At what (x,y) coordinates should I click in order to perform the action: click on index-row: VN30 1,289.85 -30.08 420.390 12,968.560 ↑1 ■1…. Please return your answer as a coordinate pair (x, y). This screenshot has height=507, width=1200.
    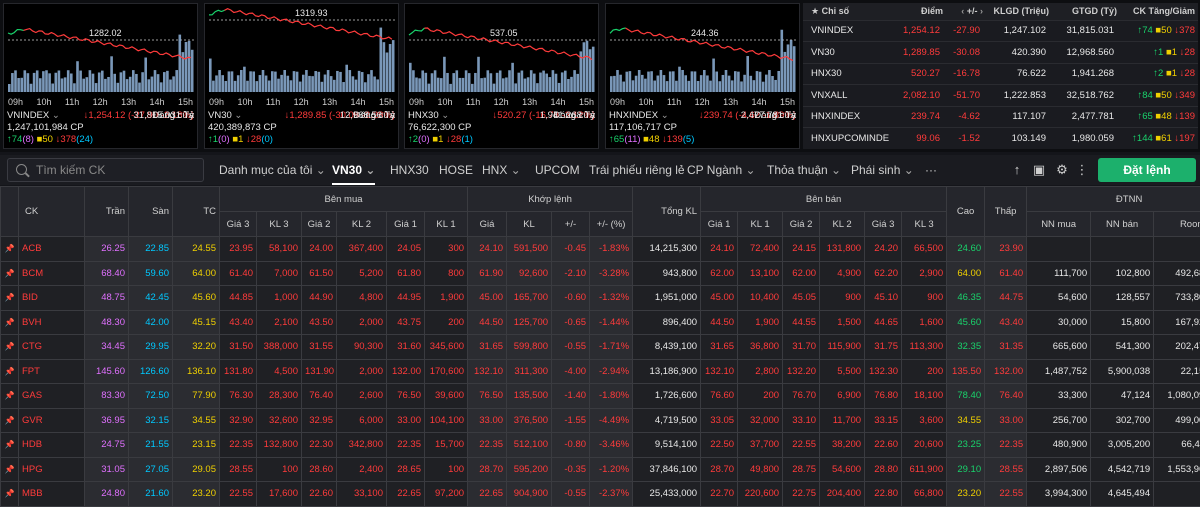
    Looking at the image, I should click on (1000, 52).